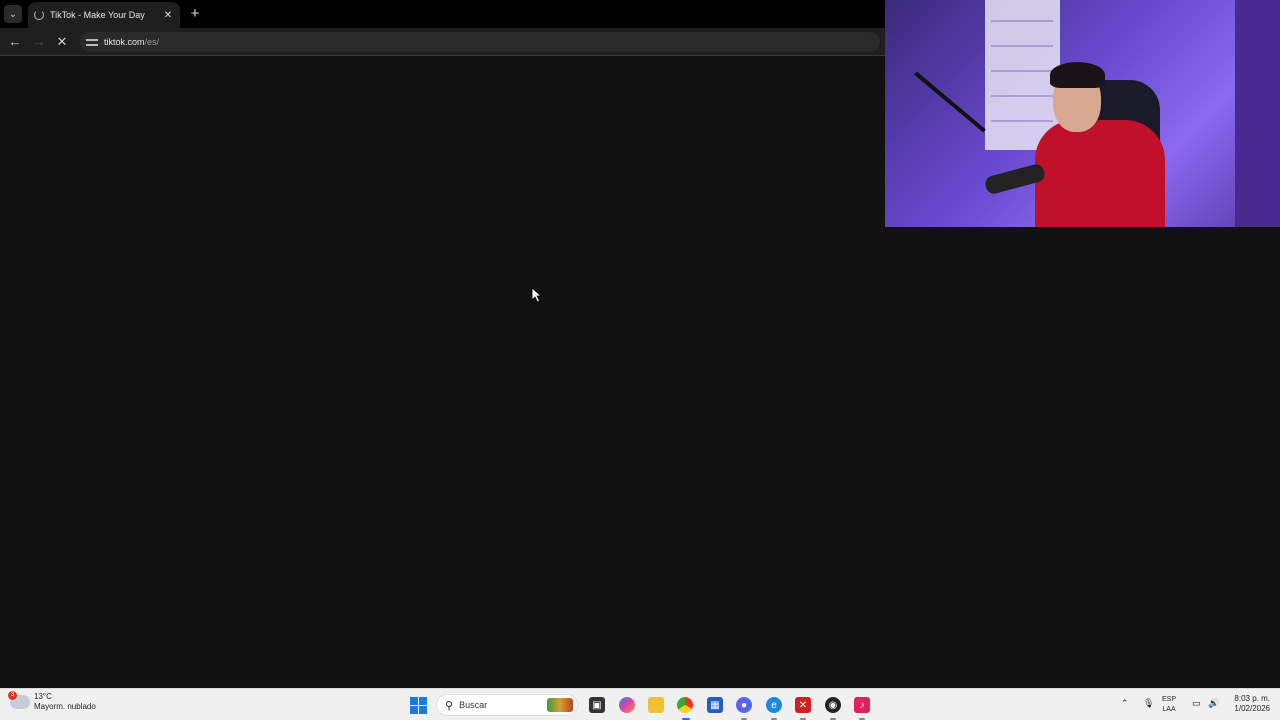 The width and height of the screenshot is (1280, 720). I want to click on volume-icon: 🔊, so click(1213, 703).